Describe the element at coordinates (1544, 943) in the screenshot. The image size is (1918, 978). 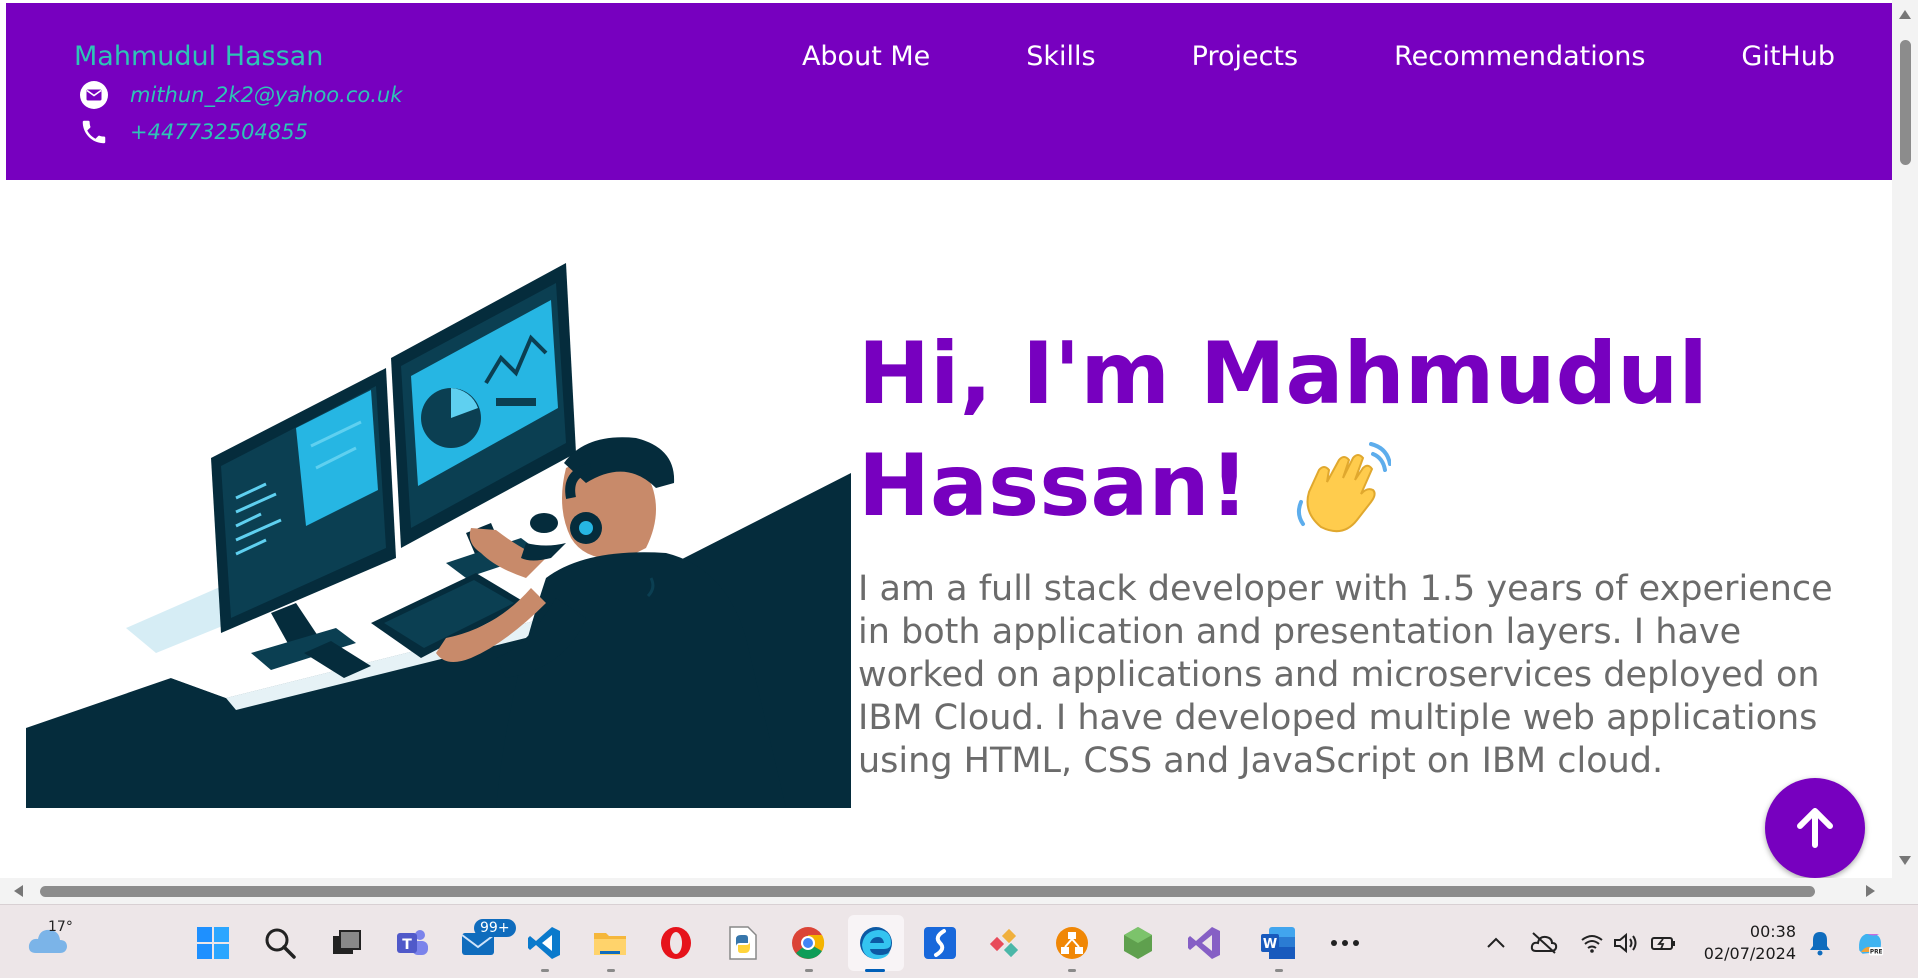
I see `onedrive-offline-icon` at that location.